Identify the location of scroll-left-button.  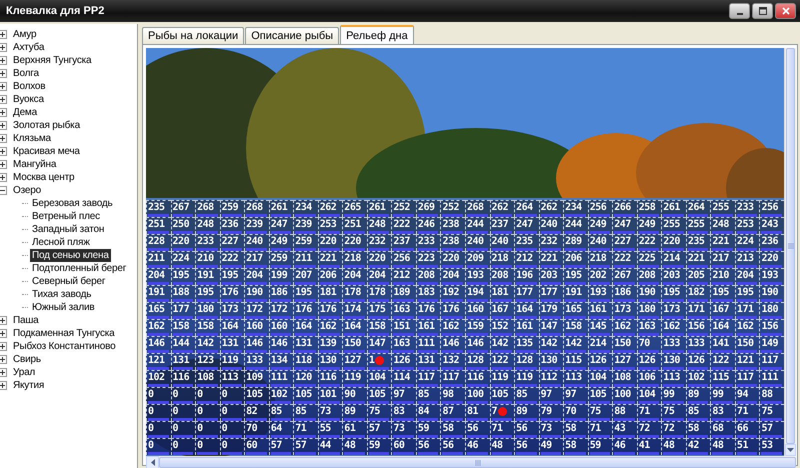
(152, 462).